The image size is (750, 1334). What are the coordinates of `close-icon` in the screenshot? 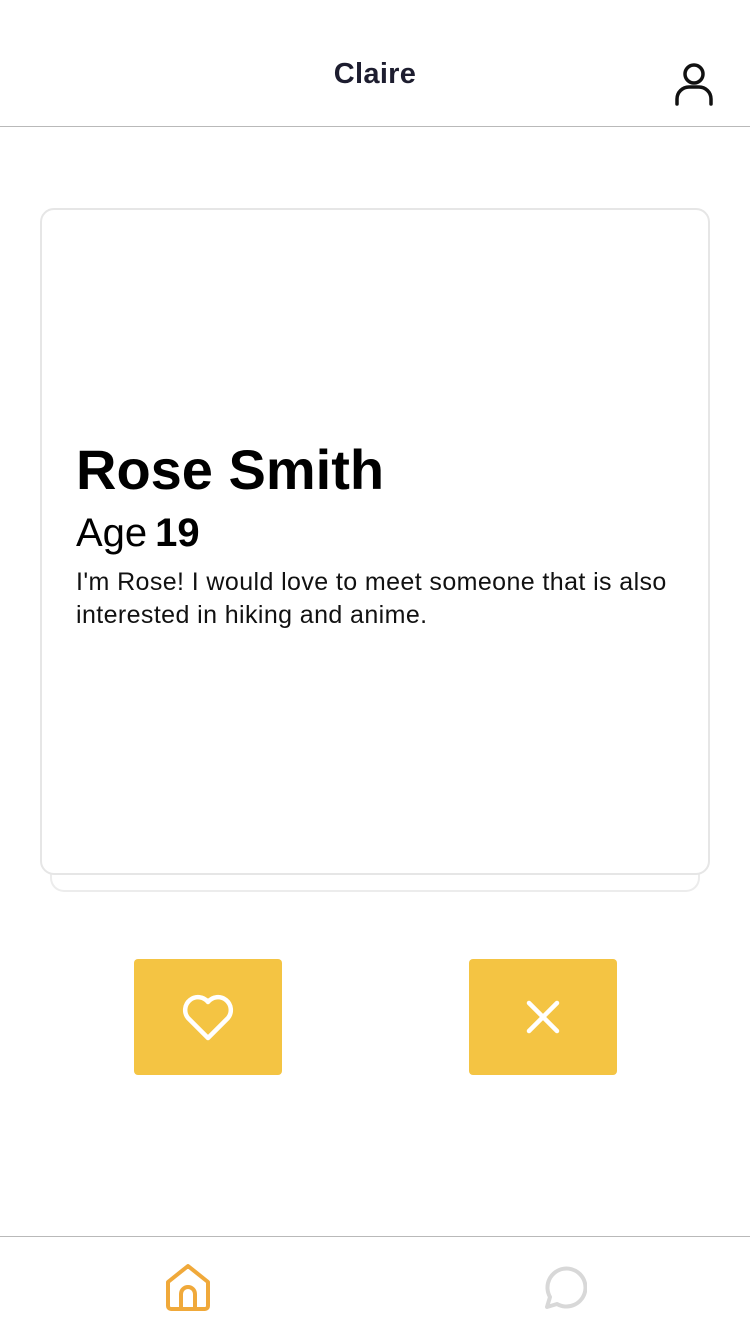 It's located at (543, 1017).